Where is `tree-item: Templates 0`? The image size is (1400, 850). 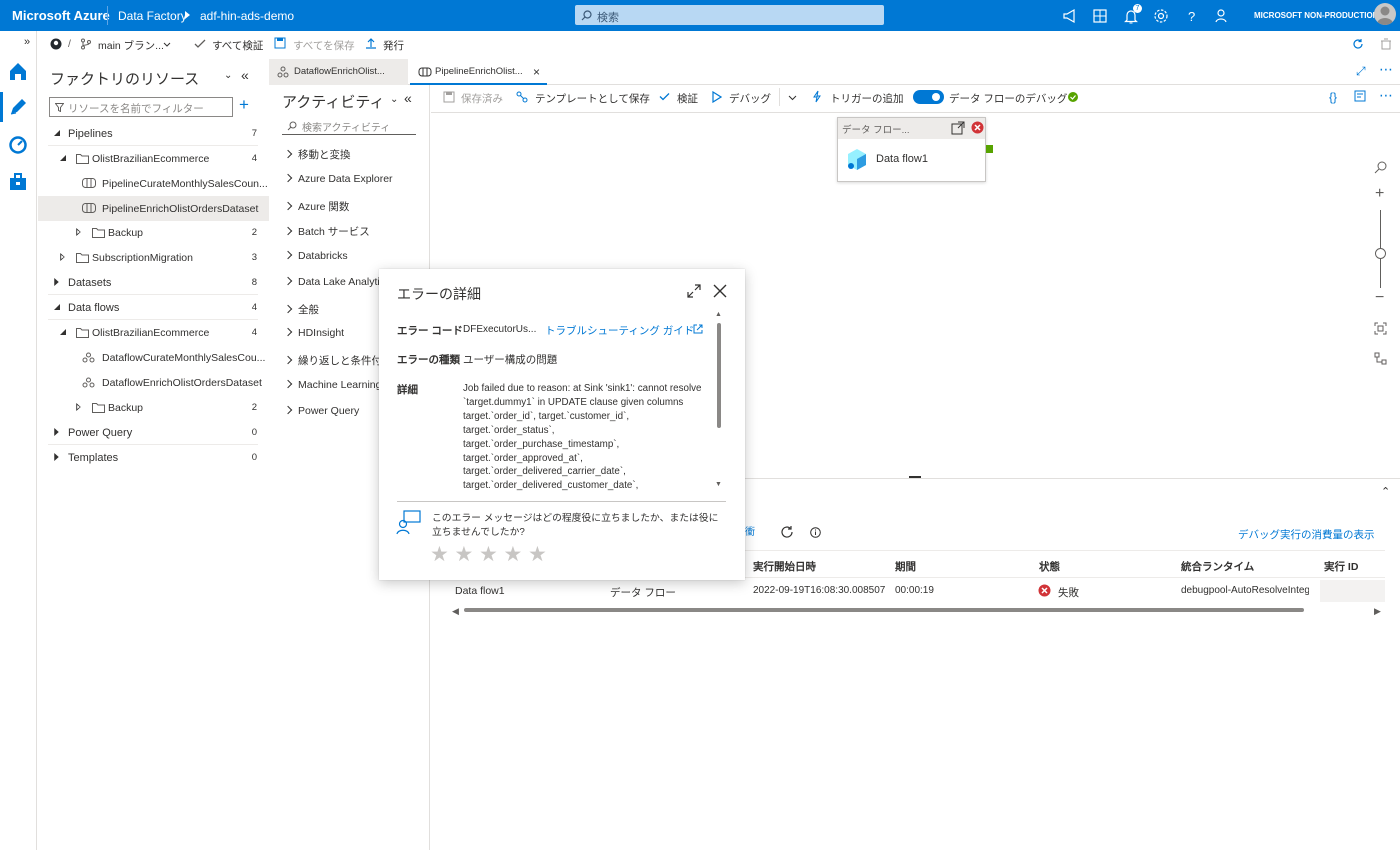 tree-item: Templates 0 is located at coordinates (153, 457).